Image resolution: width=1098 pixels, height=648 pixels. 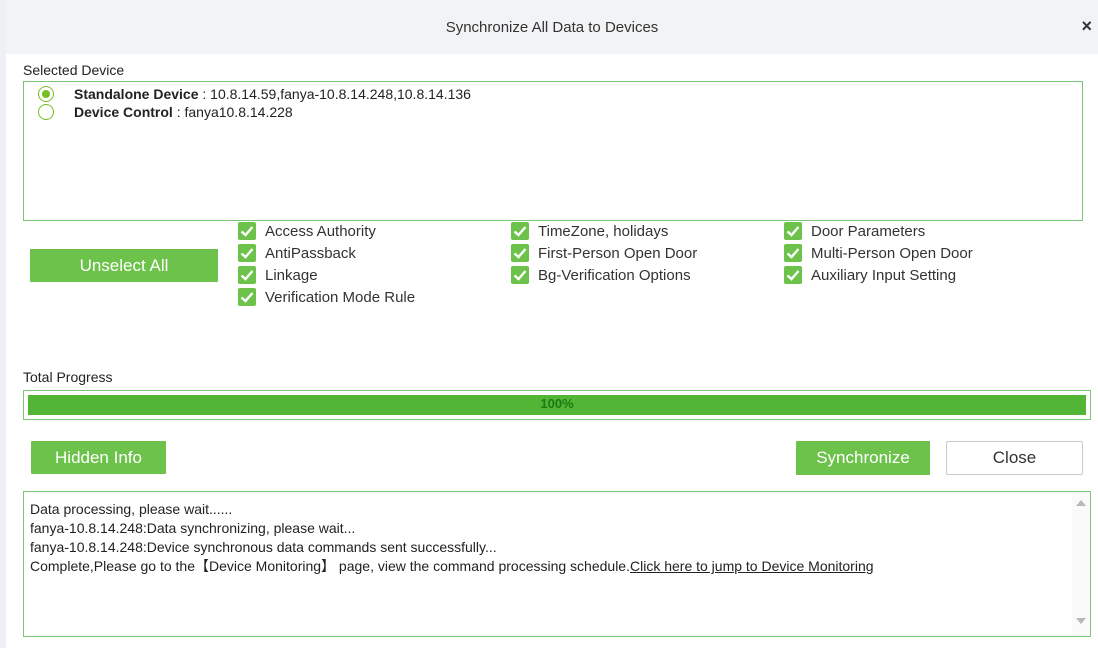 I want to click on device-name: Device Control, so click(x=123, y=112).